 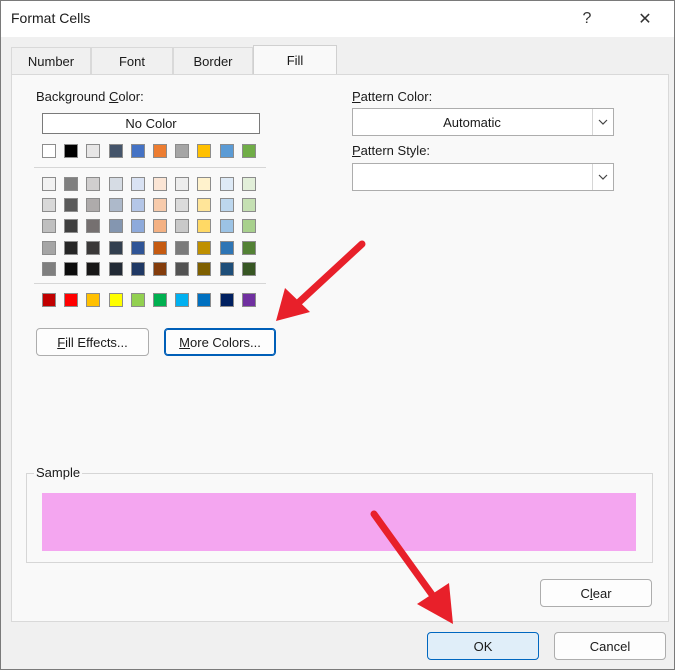 I want to click on sample-label: Sample, so click(x=58, y=472).